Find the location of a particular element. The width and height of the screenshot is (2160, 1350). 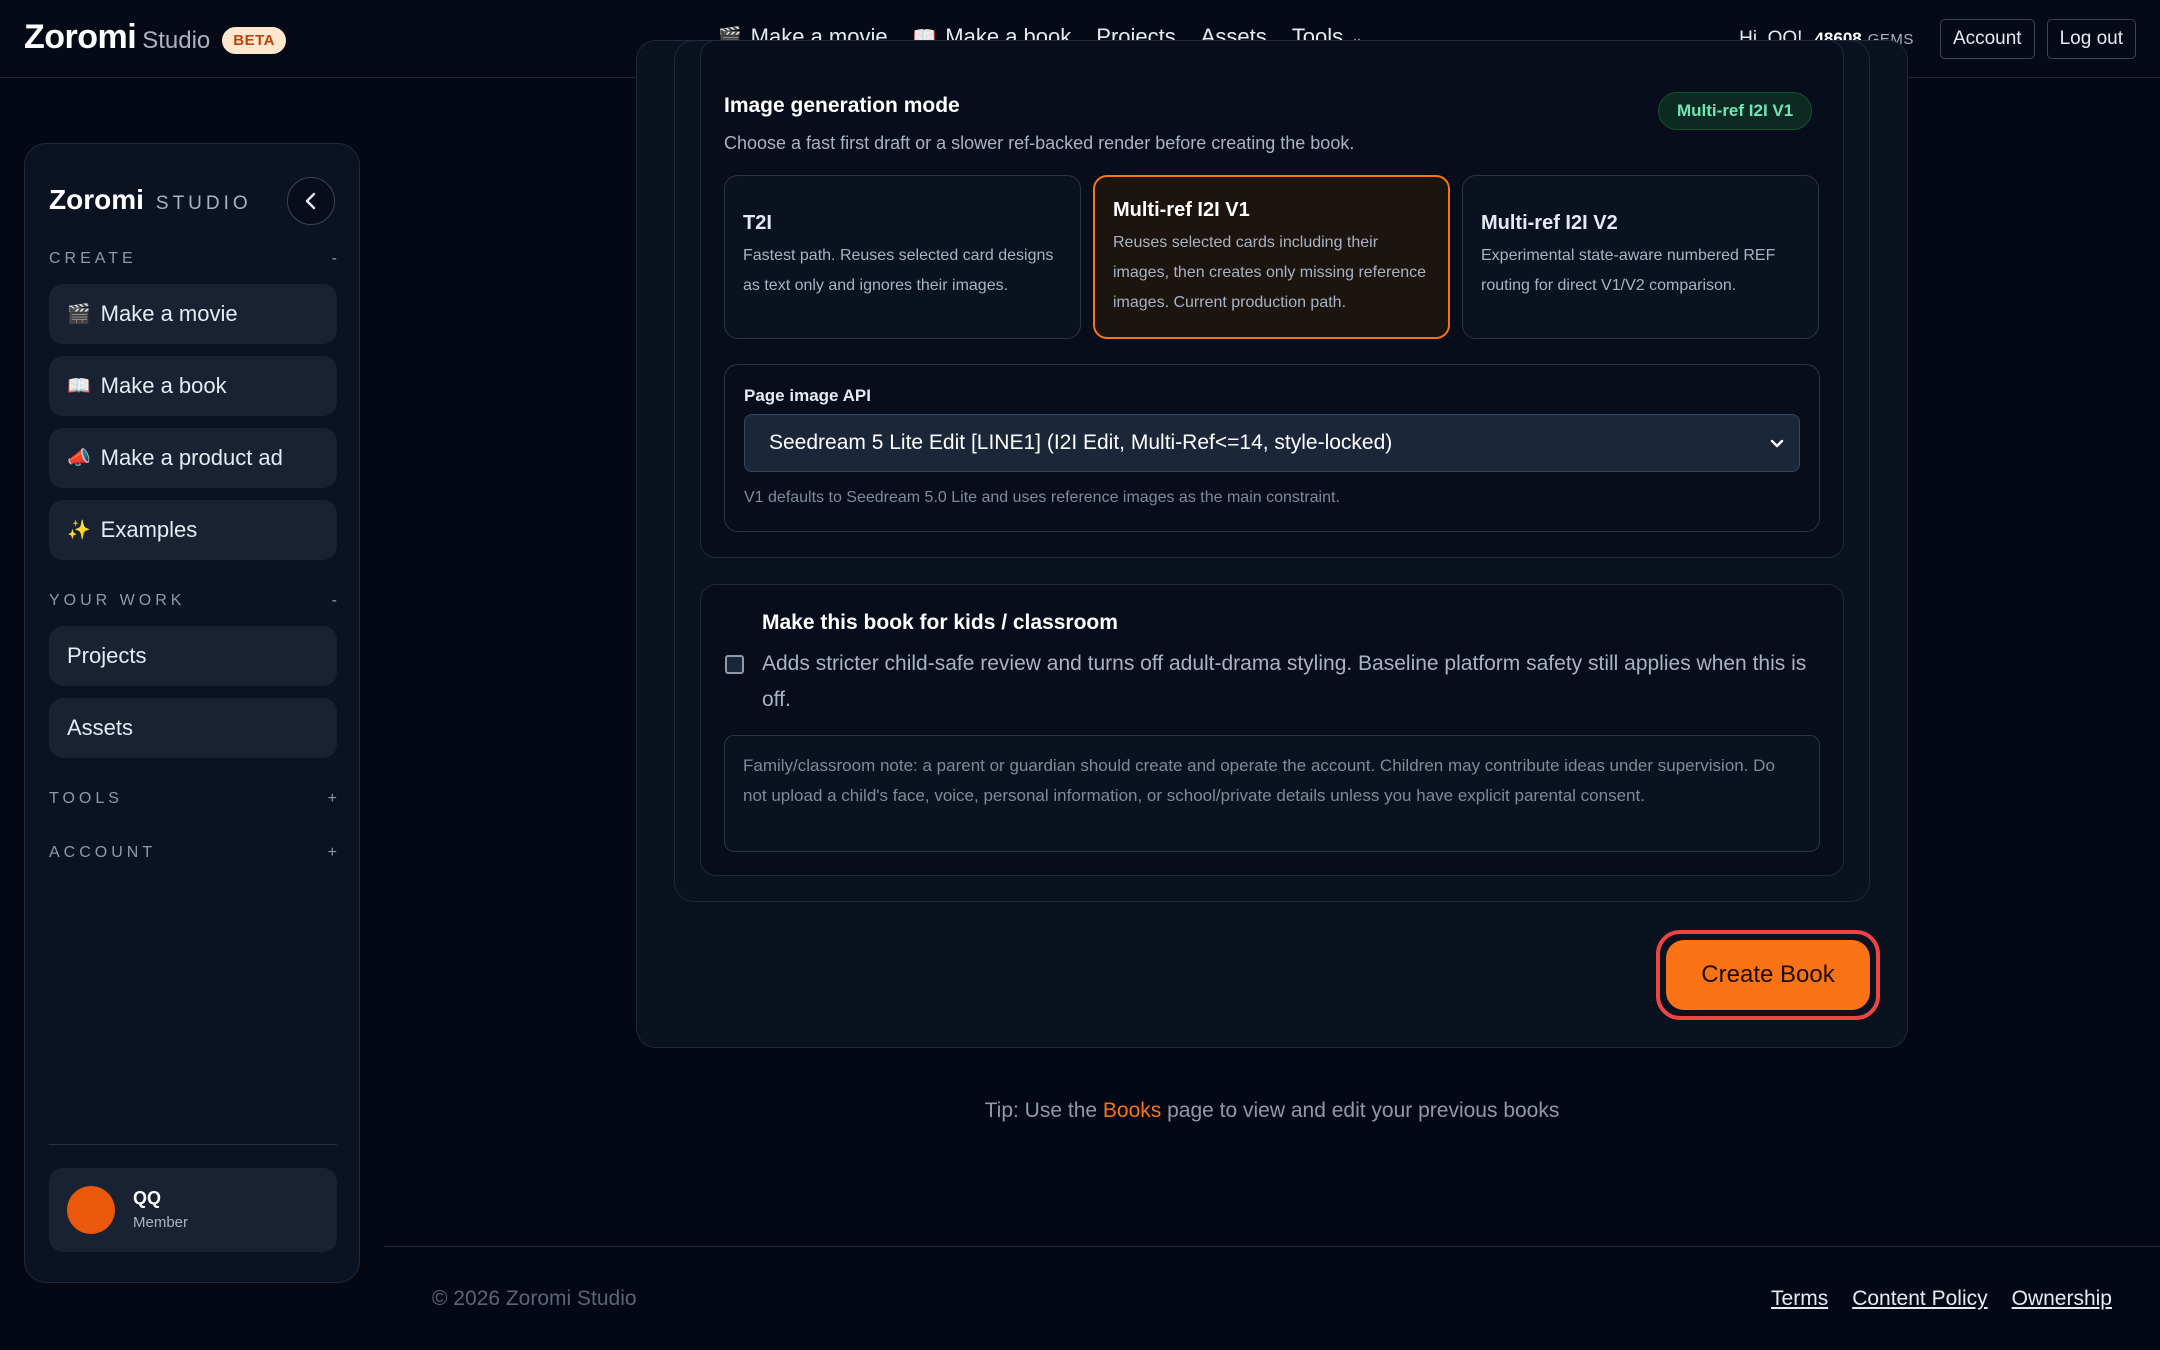

sidebar-item-make-product-ad: 📣 Make a product ad is located at coordinates (193, 458).